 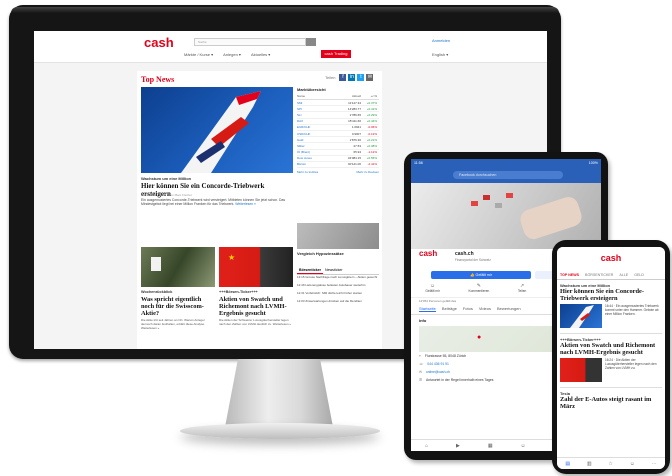 I want to click on site-logo: cash, so click(x=159, y=42).